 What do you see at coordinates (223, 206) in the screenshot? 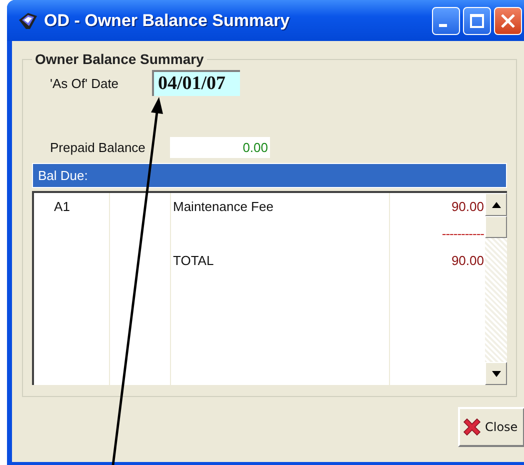
I see `table-cell: Maintenance Fee` at bounding box center [223, 206].